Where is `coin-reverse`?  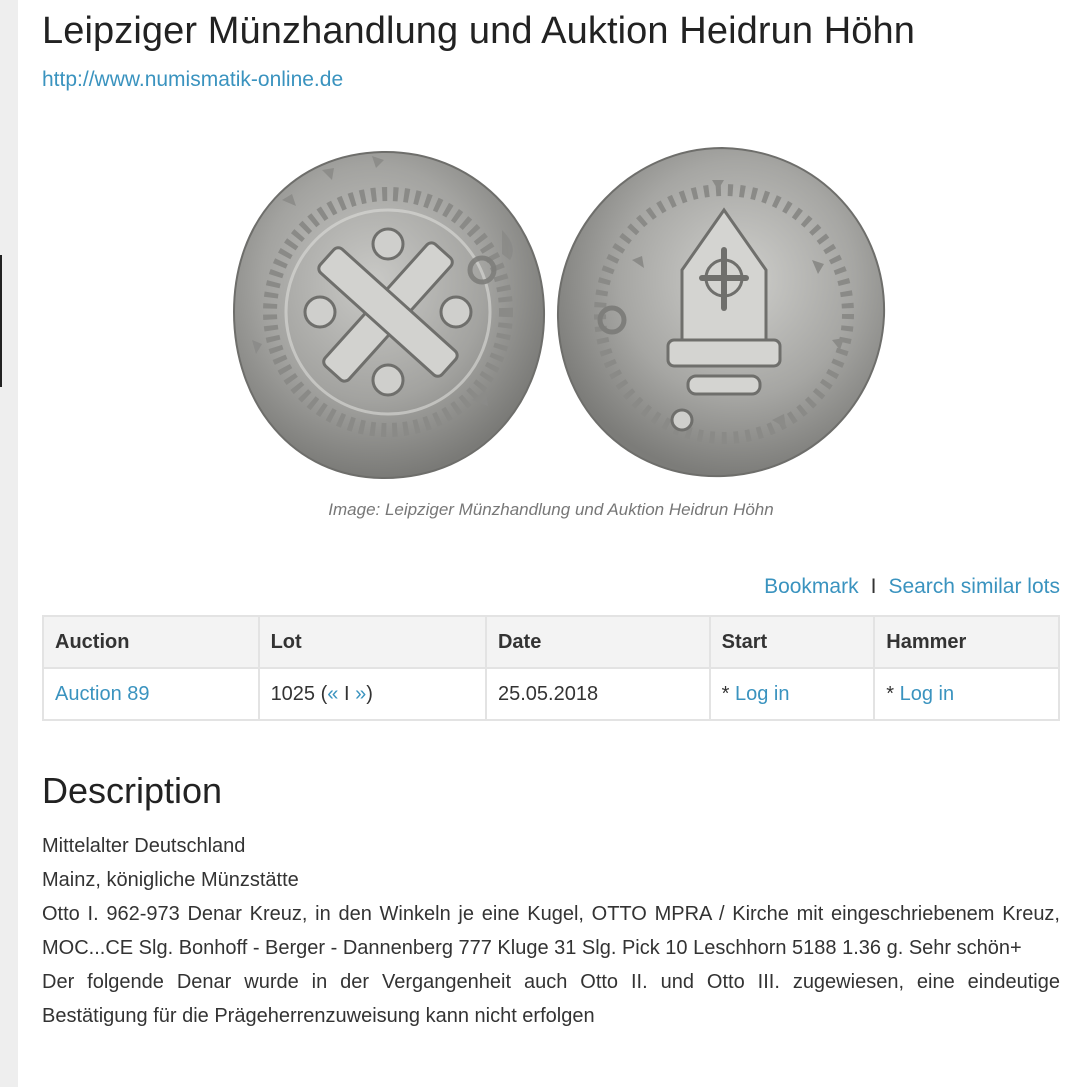
coin-reverse is located at coordinates (721, 312).